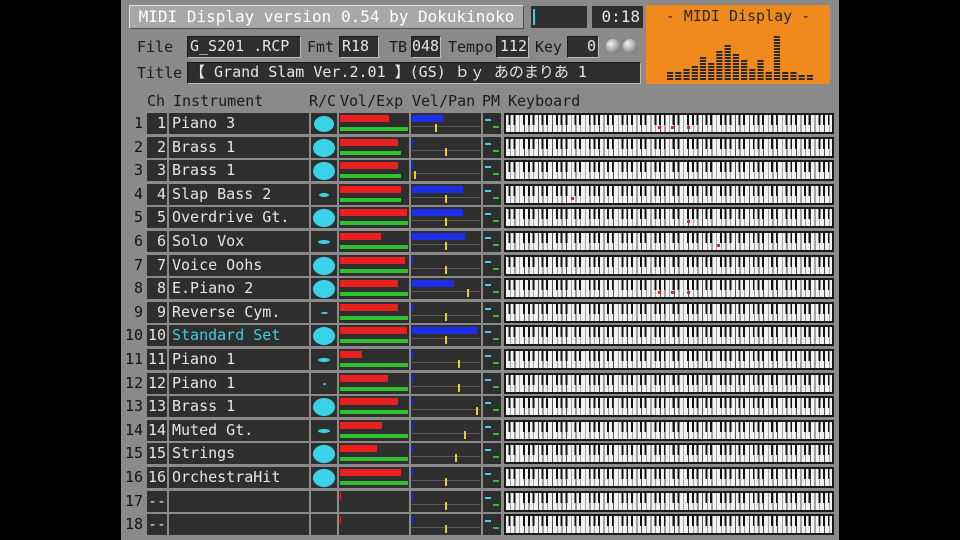  I want to click on channel-row: 18 --, so click(480, 524).